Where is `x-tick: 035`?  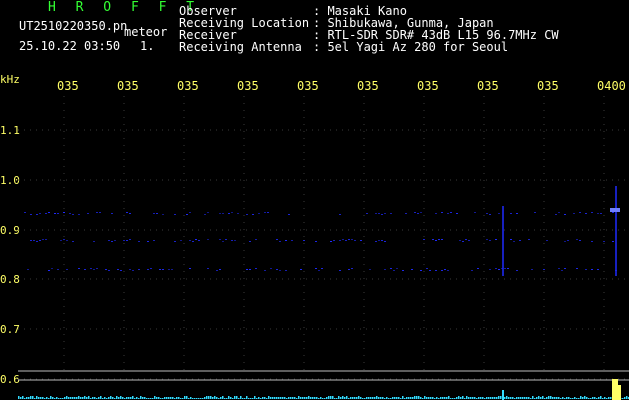 x-tick: 035 is located at coordinates (308, 86).